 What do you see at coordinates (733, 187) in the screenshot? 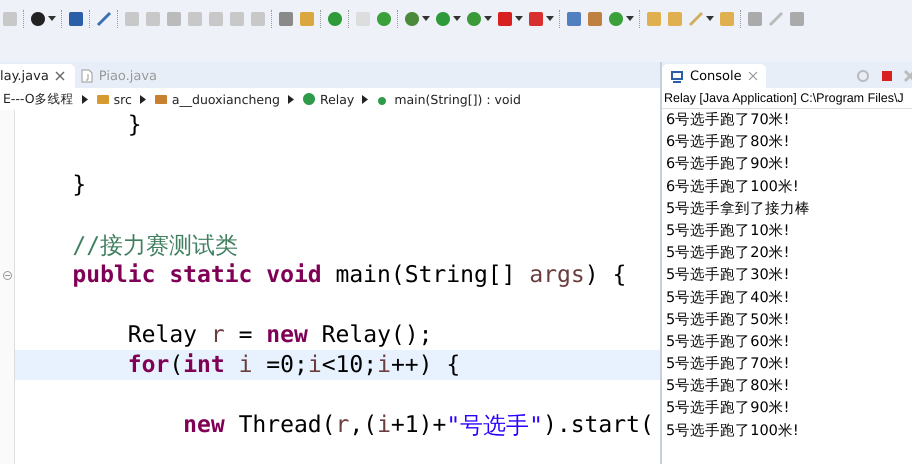
I see `console-output-line: 6号选手跑了100米!` at bounding box center [733, 187].